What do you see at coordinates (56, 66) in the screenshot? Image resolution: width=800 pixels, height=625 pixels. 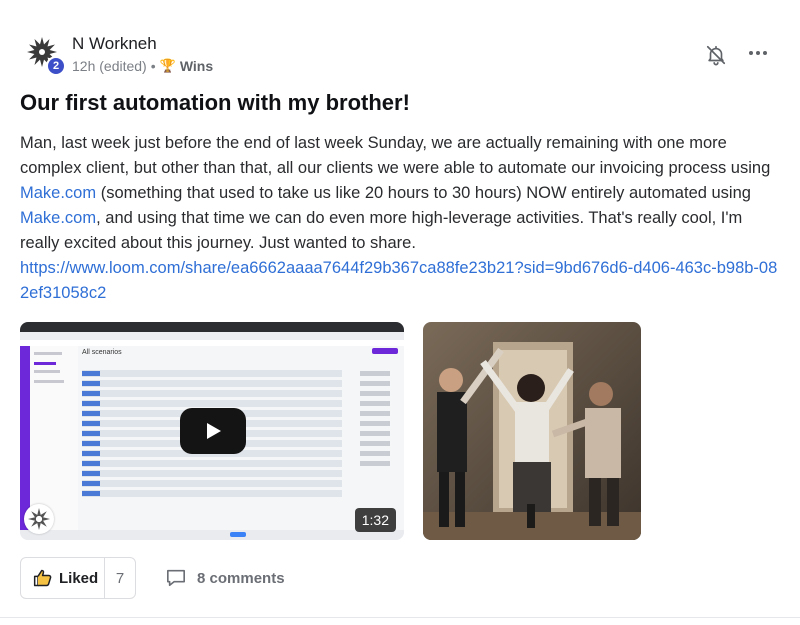 I see `level-badge: 2` at bounding box center [56, 66].